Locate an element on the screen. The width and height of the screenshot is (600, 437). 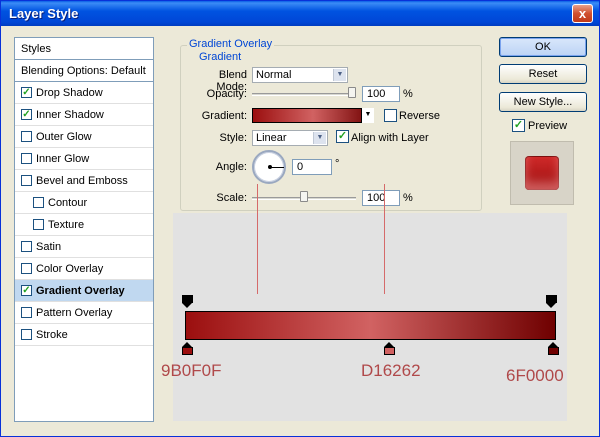
style-preview-thumbnail is located at coordinates (542, 173).